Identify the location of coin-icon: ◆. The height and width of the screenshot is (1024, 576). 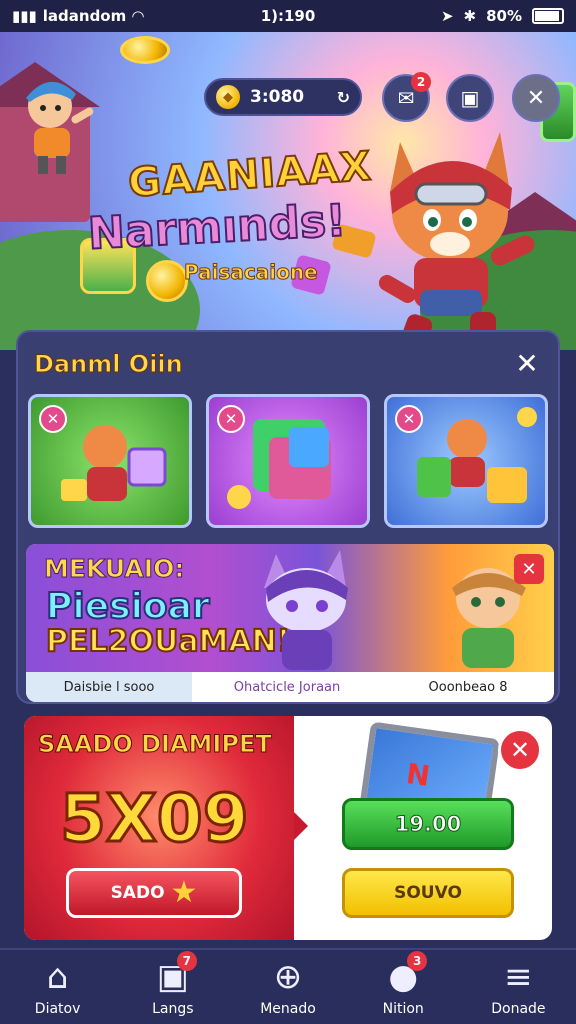
(228, 97).